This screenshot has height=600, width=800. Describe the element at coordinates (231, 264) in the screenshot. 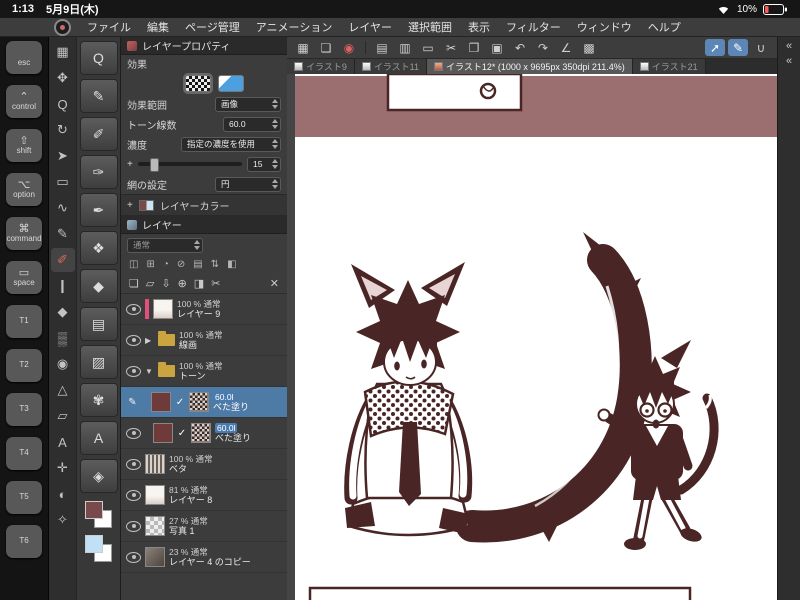

I see `reference-layer-icon: ◧` at that location.